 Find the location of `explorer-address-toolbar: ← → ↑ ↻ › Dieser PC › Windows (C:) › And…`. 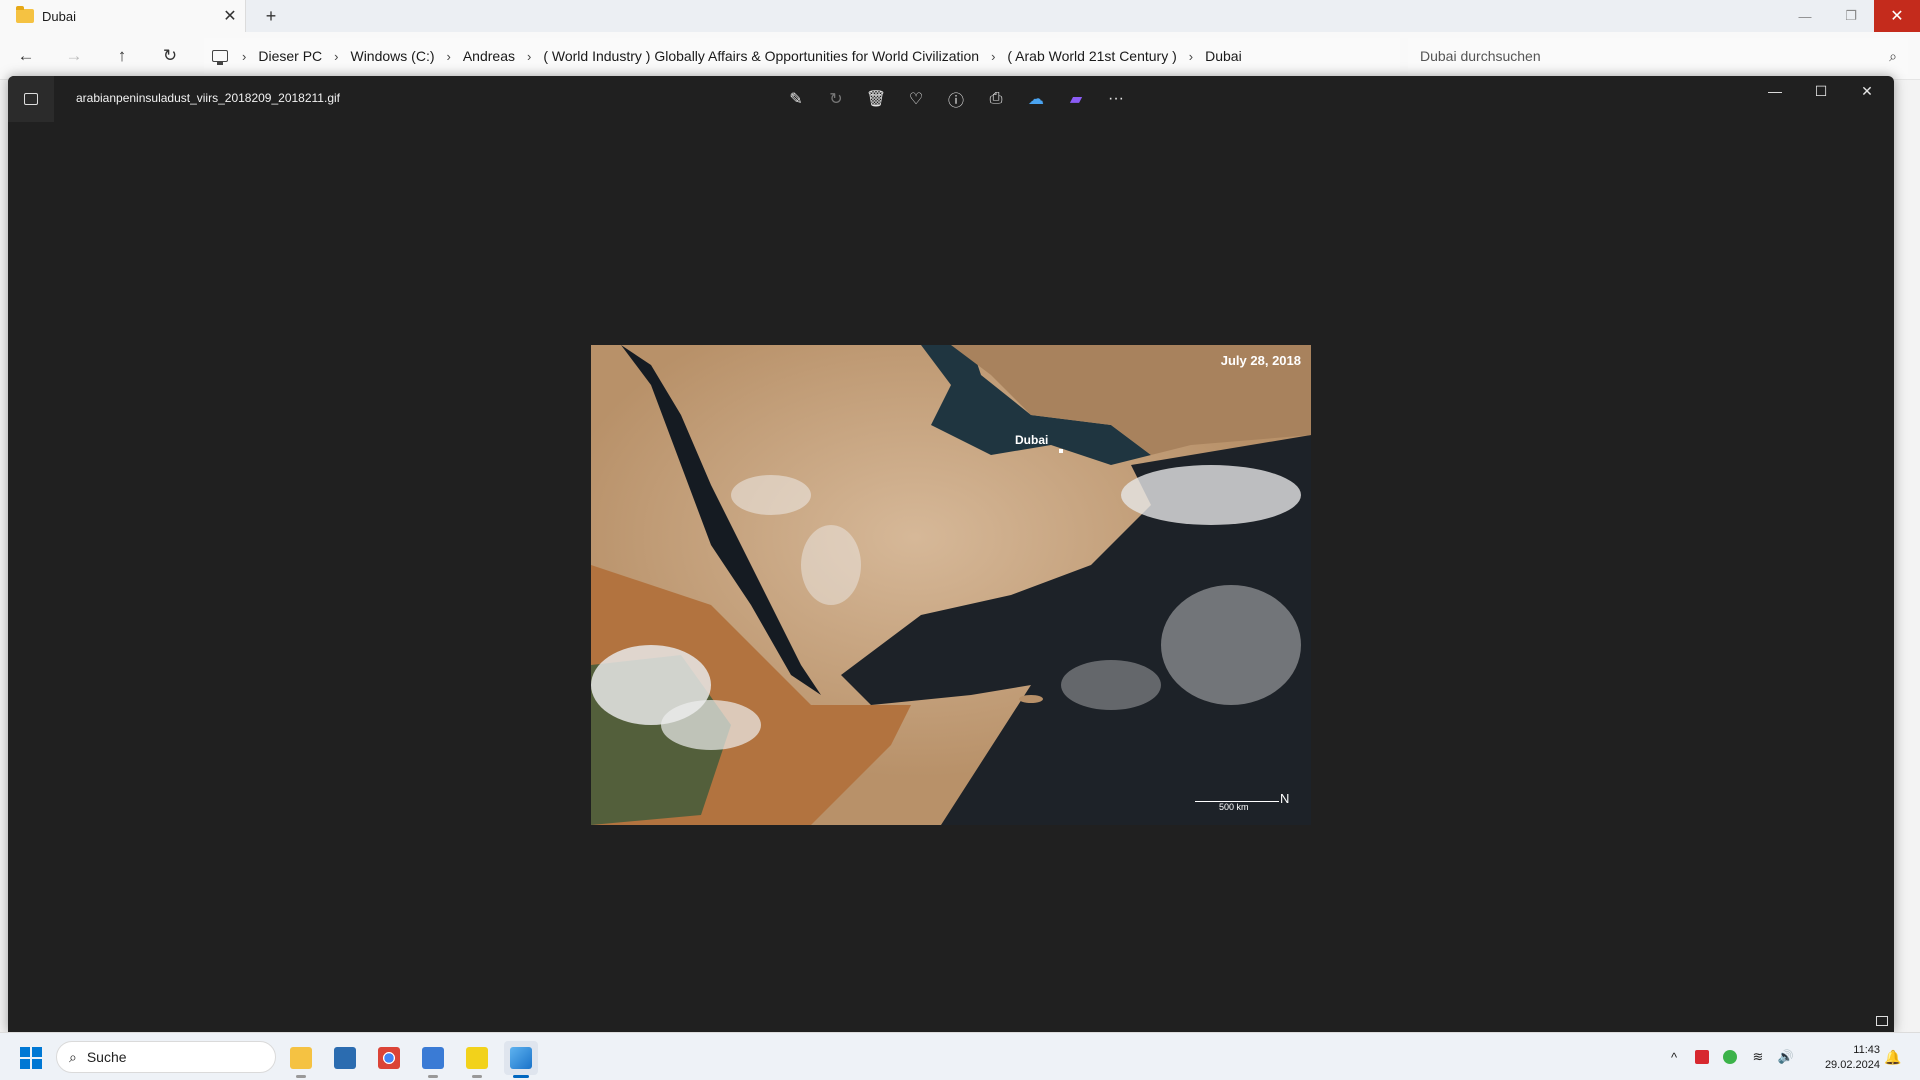

explorer-address-toolbar: ← → ↑ ↻ › Dieser PC › Windows (C:) › And… is located at coordinates (960, 56).